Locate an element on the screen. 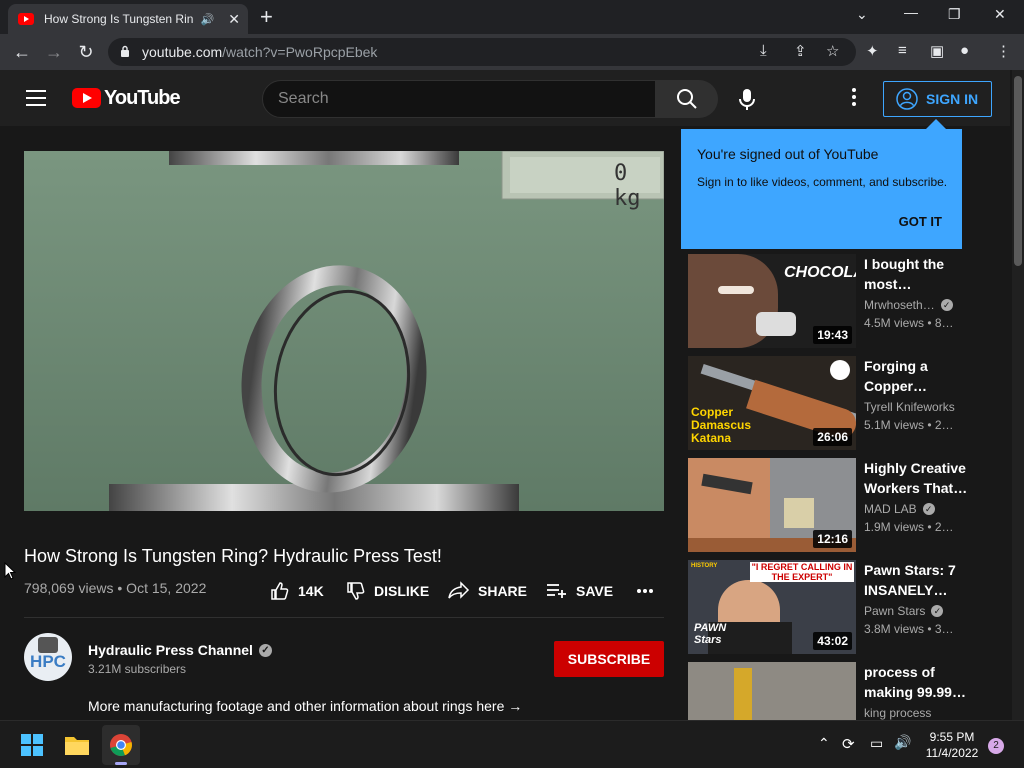 The image size is (1024, 768). got-it-button: GOT IT is located at coordinates (920, 221).